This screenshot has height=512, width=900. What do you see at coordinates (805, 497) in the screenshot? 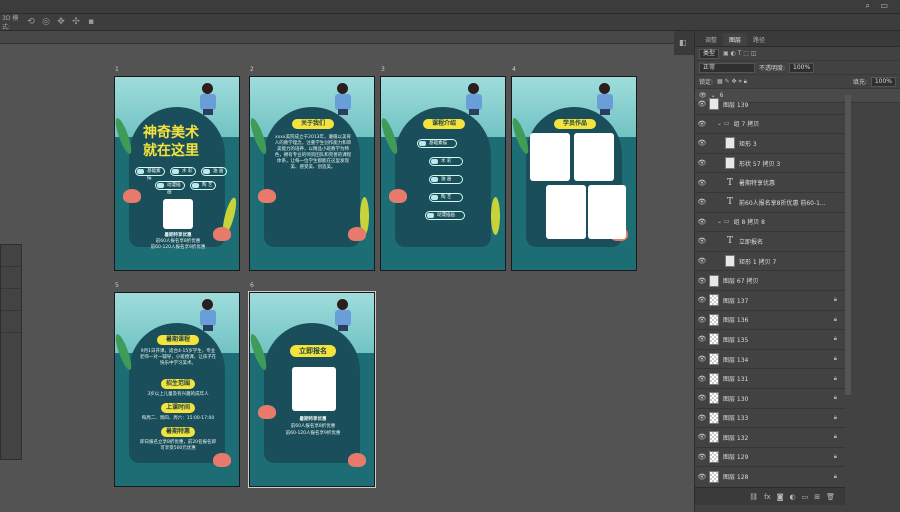
I see `folder-icon: ▭` at bounding box center [805, 497].